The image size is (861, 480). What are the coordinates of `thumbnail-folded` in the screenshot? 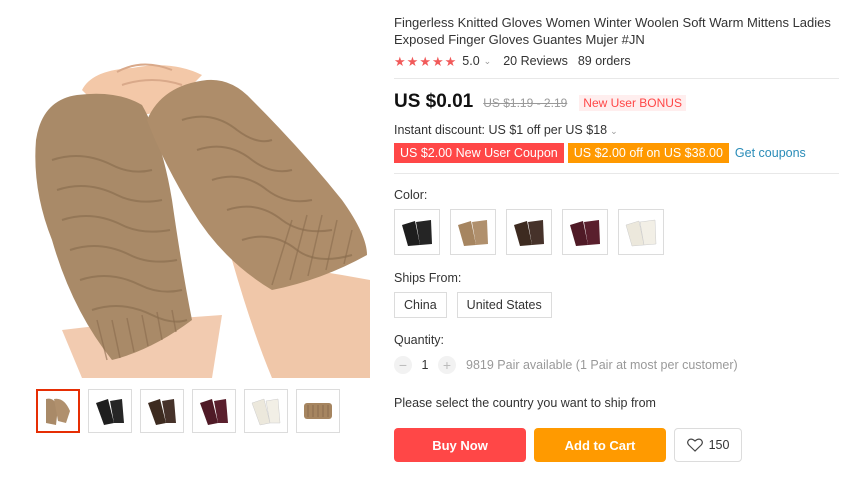 It's located at (318, 411).